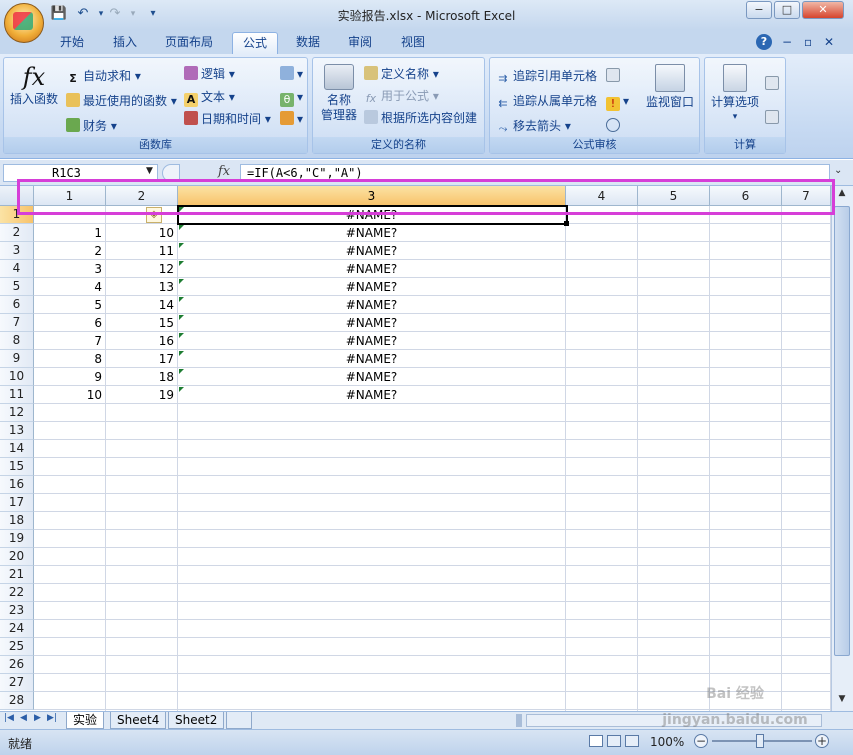  What do you see at coordinates (17, 305) in the screenshot?
I see `row-header-6: 6` at bounding box center [17, 305].